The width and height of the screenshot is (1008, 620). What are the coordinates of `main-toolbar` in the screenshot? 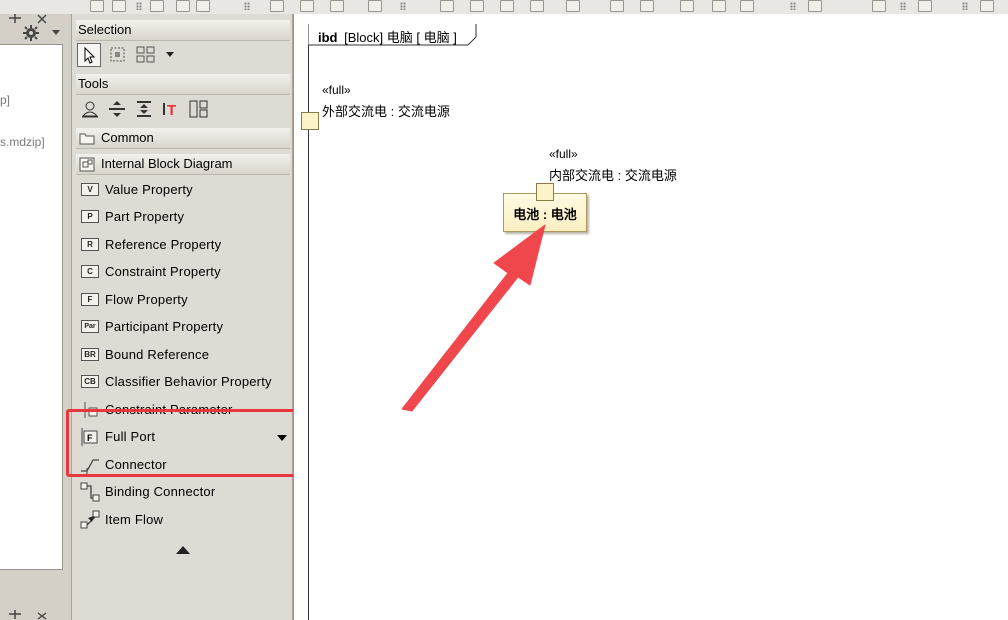 It's located at (504, 7).